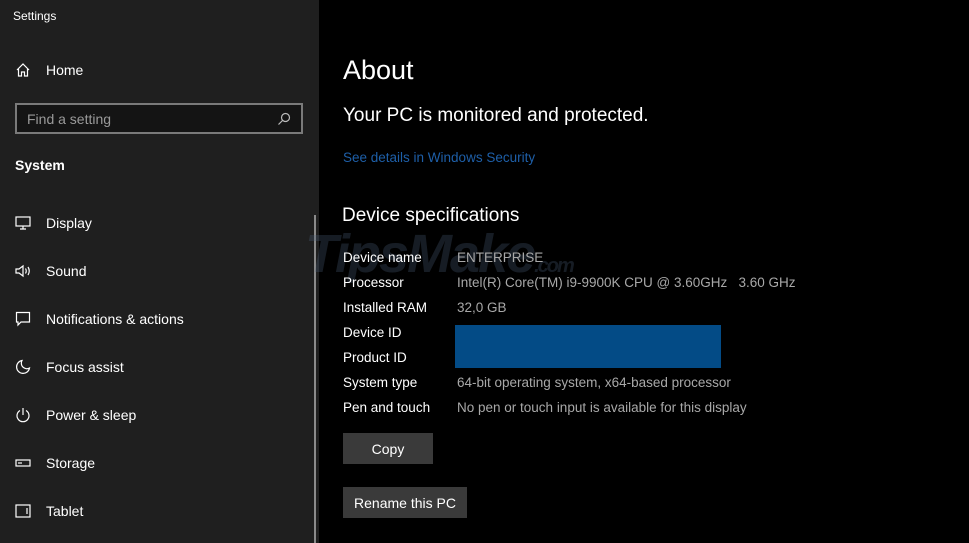 The height and width of the screenshot is (543, 969). What do you see at coordinates (23, 223) in the screenshot?
I see `monitor-icon` at bounding box center [23, 223].